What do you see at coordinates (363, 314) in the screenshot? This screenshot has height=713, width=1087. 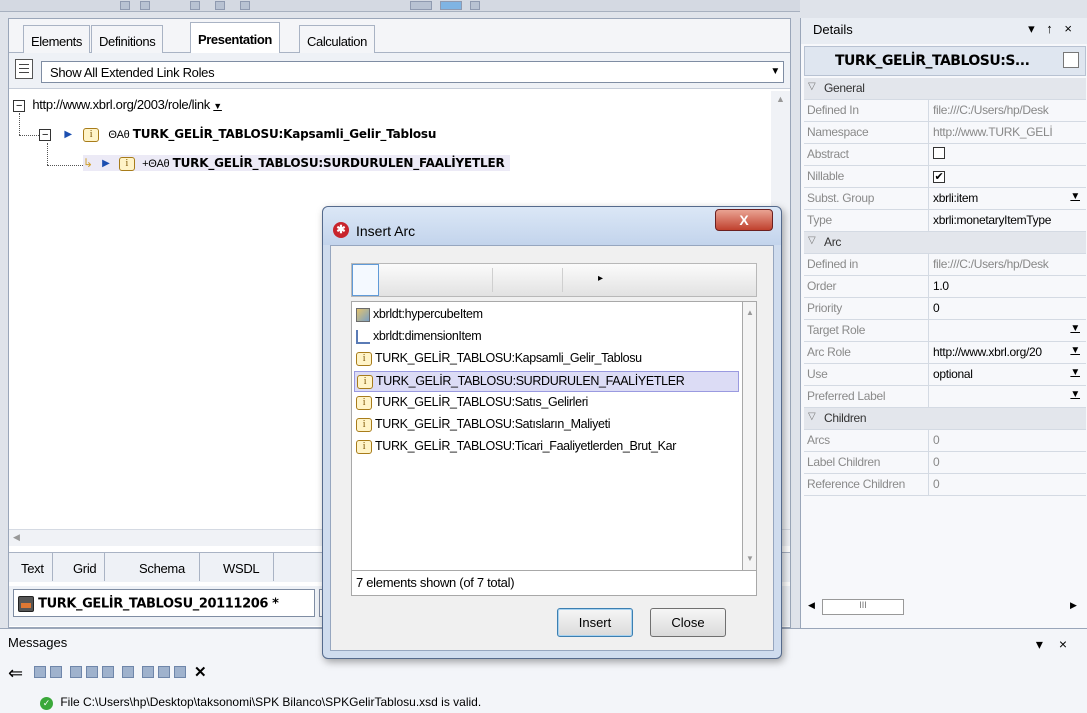 I see `hypercube-icon` at bounding box center [363, 314].